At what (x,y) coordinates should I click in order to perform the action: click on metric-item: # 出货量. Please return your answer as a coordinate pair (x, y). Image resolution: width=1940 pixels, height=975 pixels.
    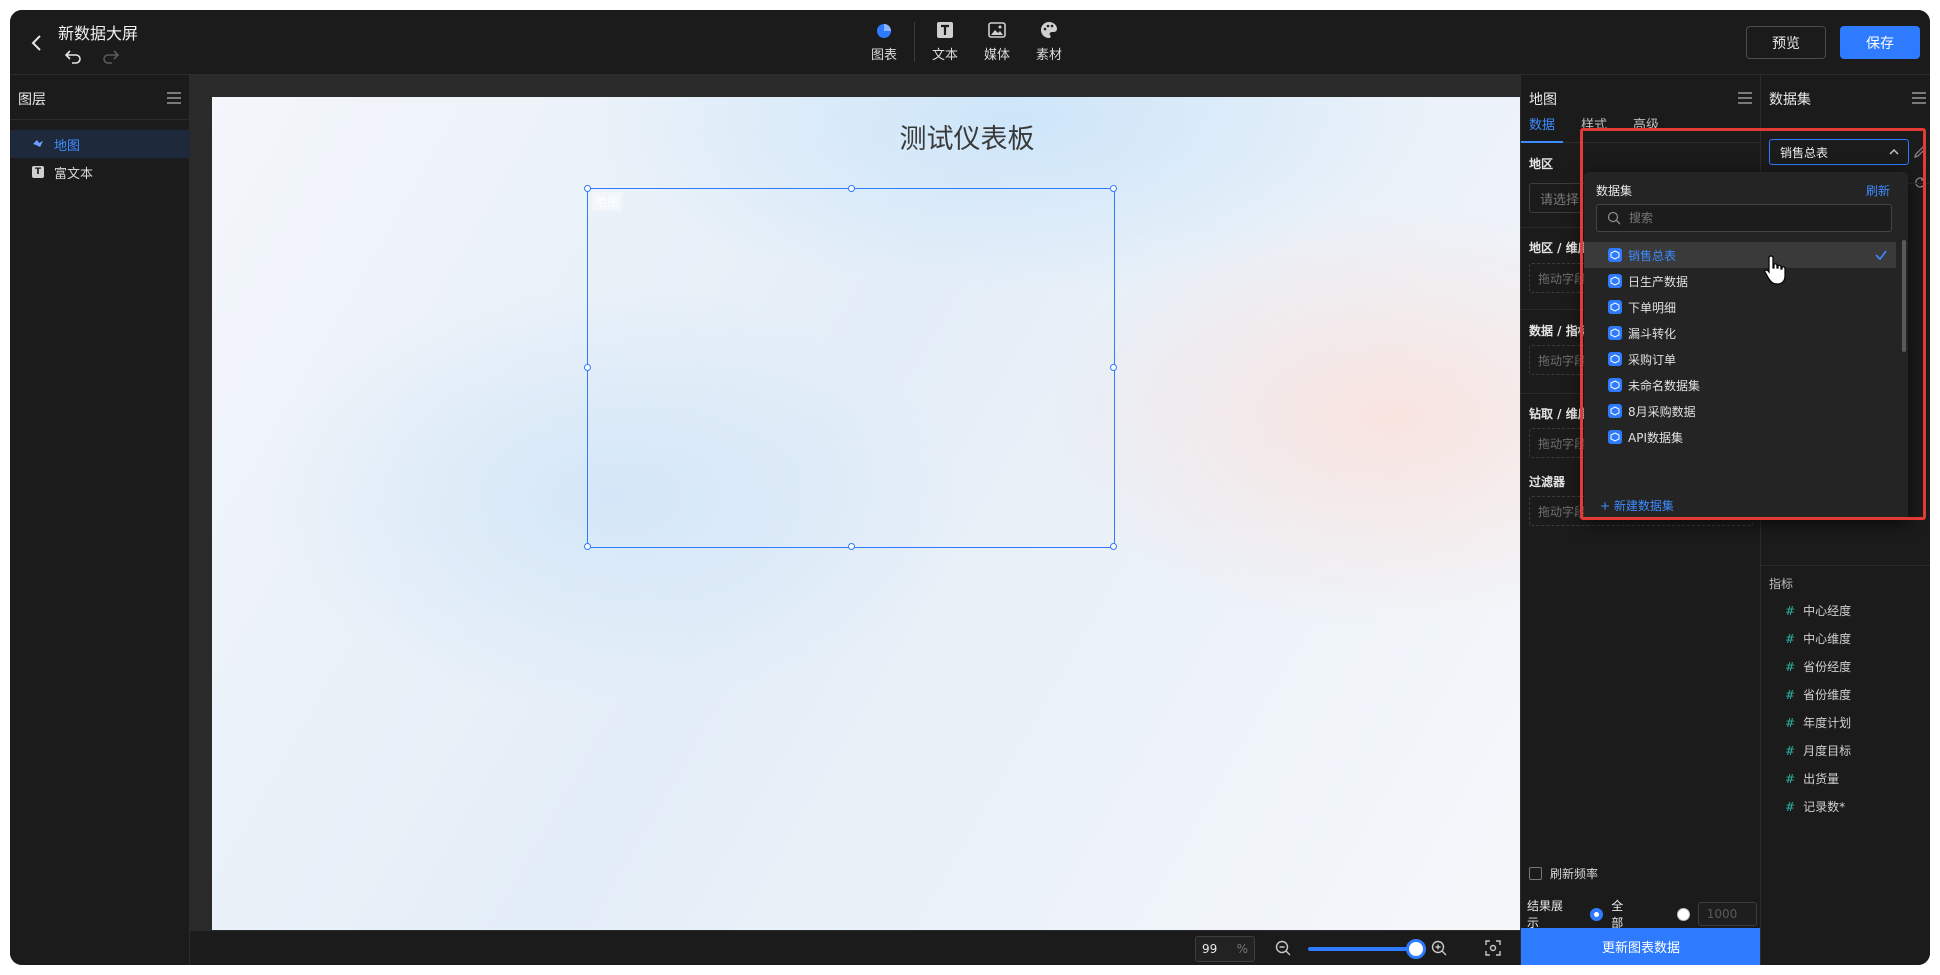
    Looking at the image, I should click on (1812, 778).